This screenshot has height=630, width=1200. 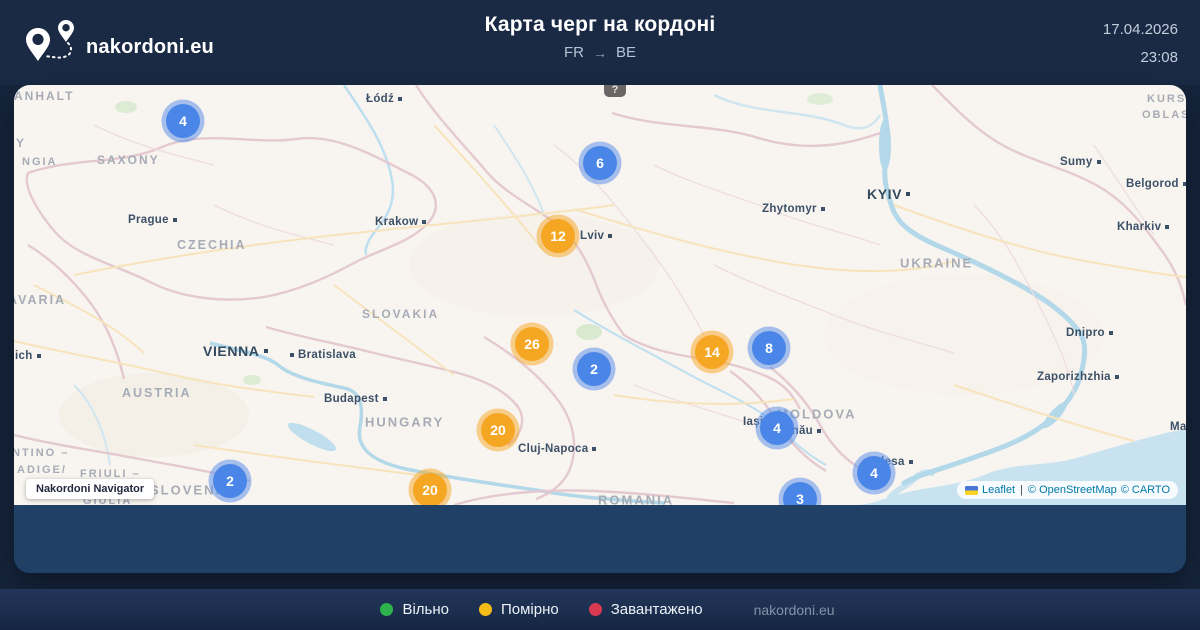 I want to click on navigator-badge: Nakordoni Navigator, so click(x=90, y=489).